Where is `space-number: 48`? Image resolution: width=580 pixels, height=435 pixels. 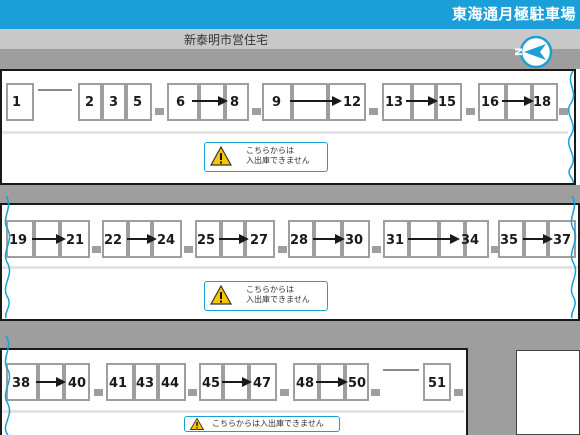 space-number: 48 is located at coordinates (305, 383).